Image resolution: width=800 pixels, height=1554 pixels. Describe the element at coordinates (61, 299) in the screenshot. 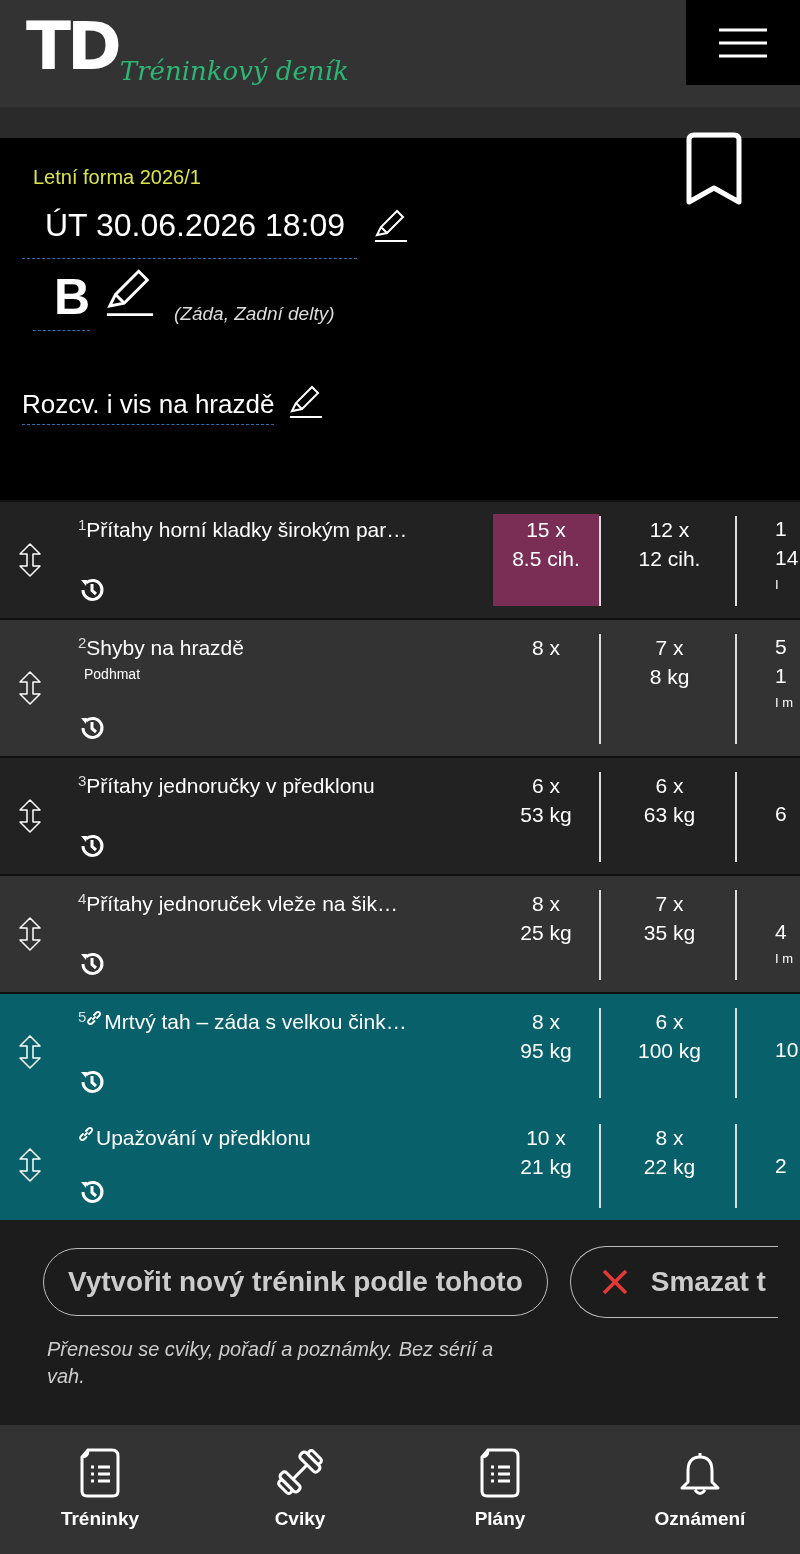

I see `workout-variant: B` at that location.